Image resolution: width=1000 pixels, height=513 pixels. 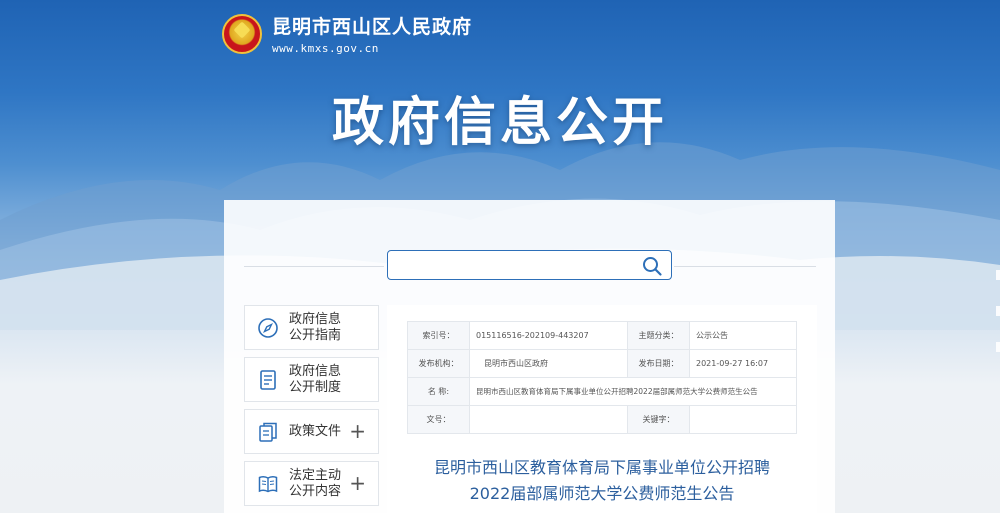 I want to click on meta-label-category: 主题分类：, so click(x=658, y=335).